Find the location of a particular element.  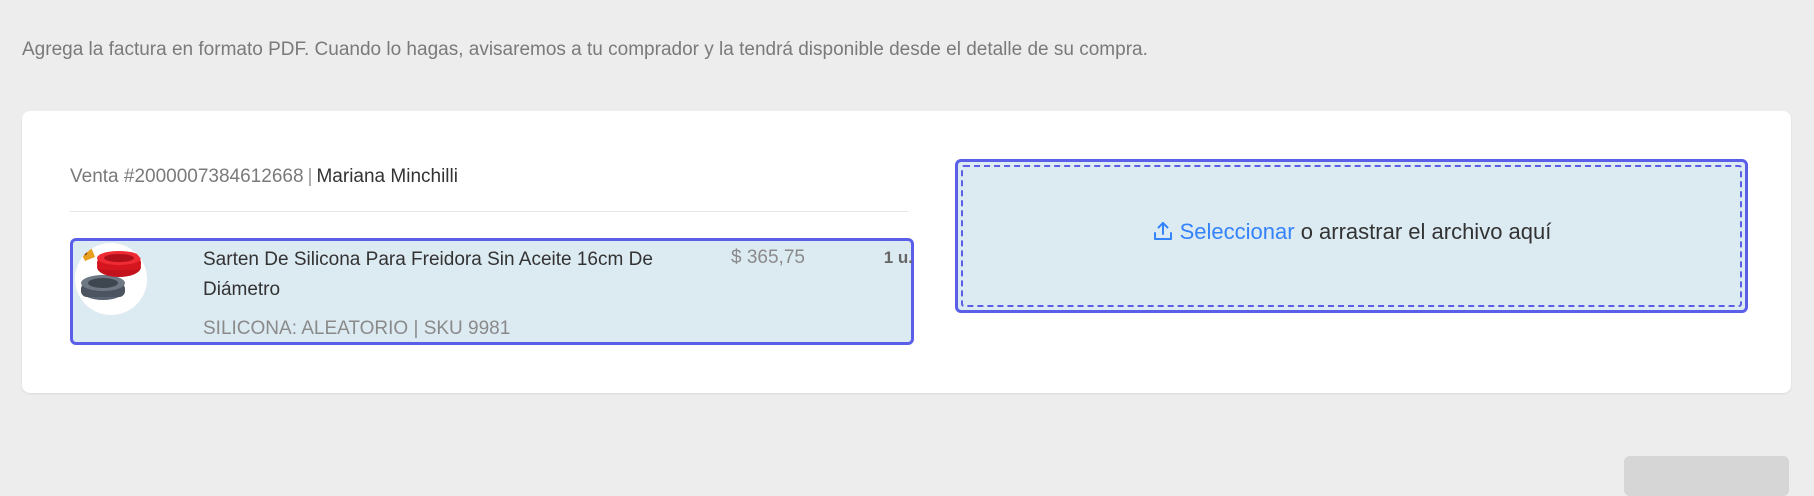

product-price: $ 365,75 is located at coordinates (768, 257).